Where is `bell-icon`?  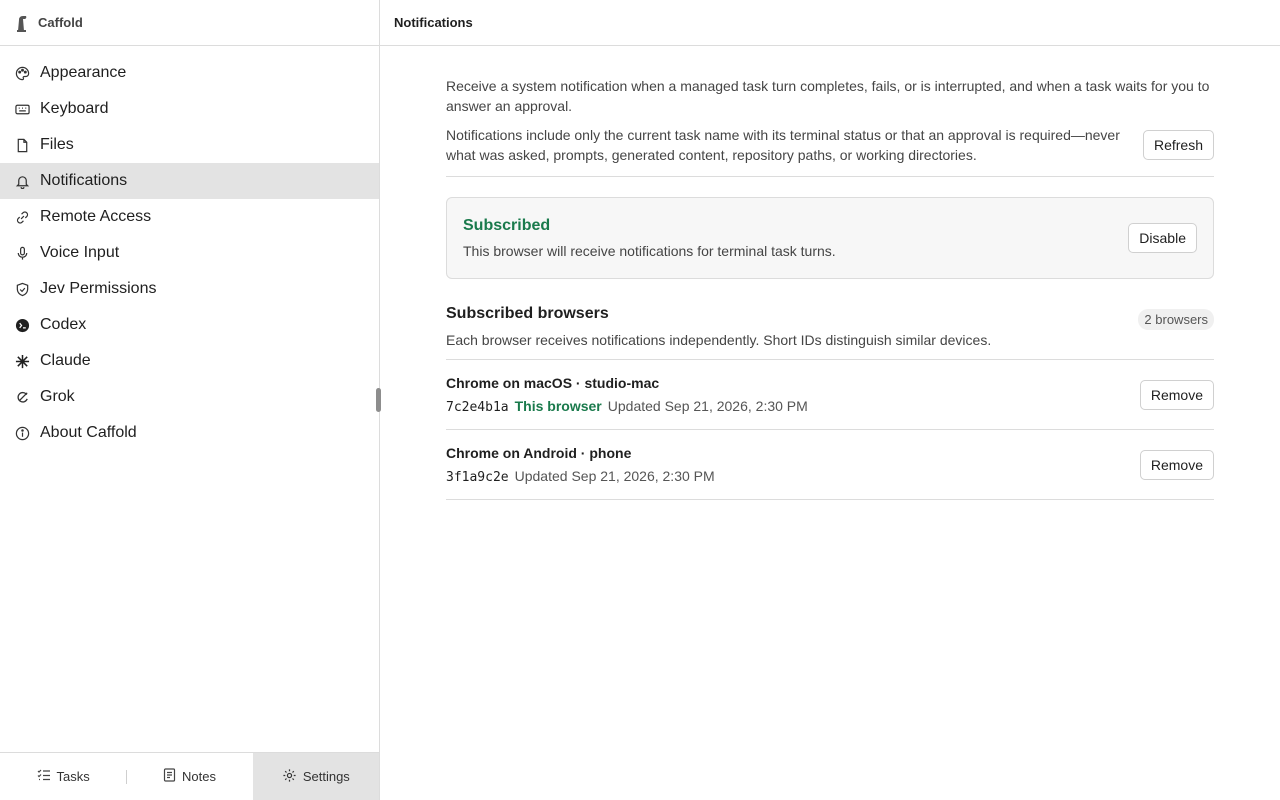 bell-icon is located at coordinates (22, 181).